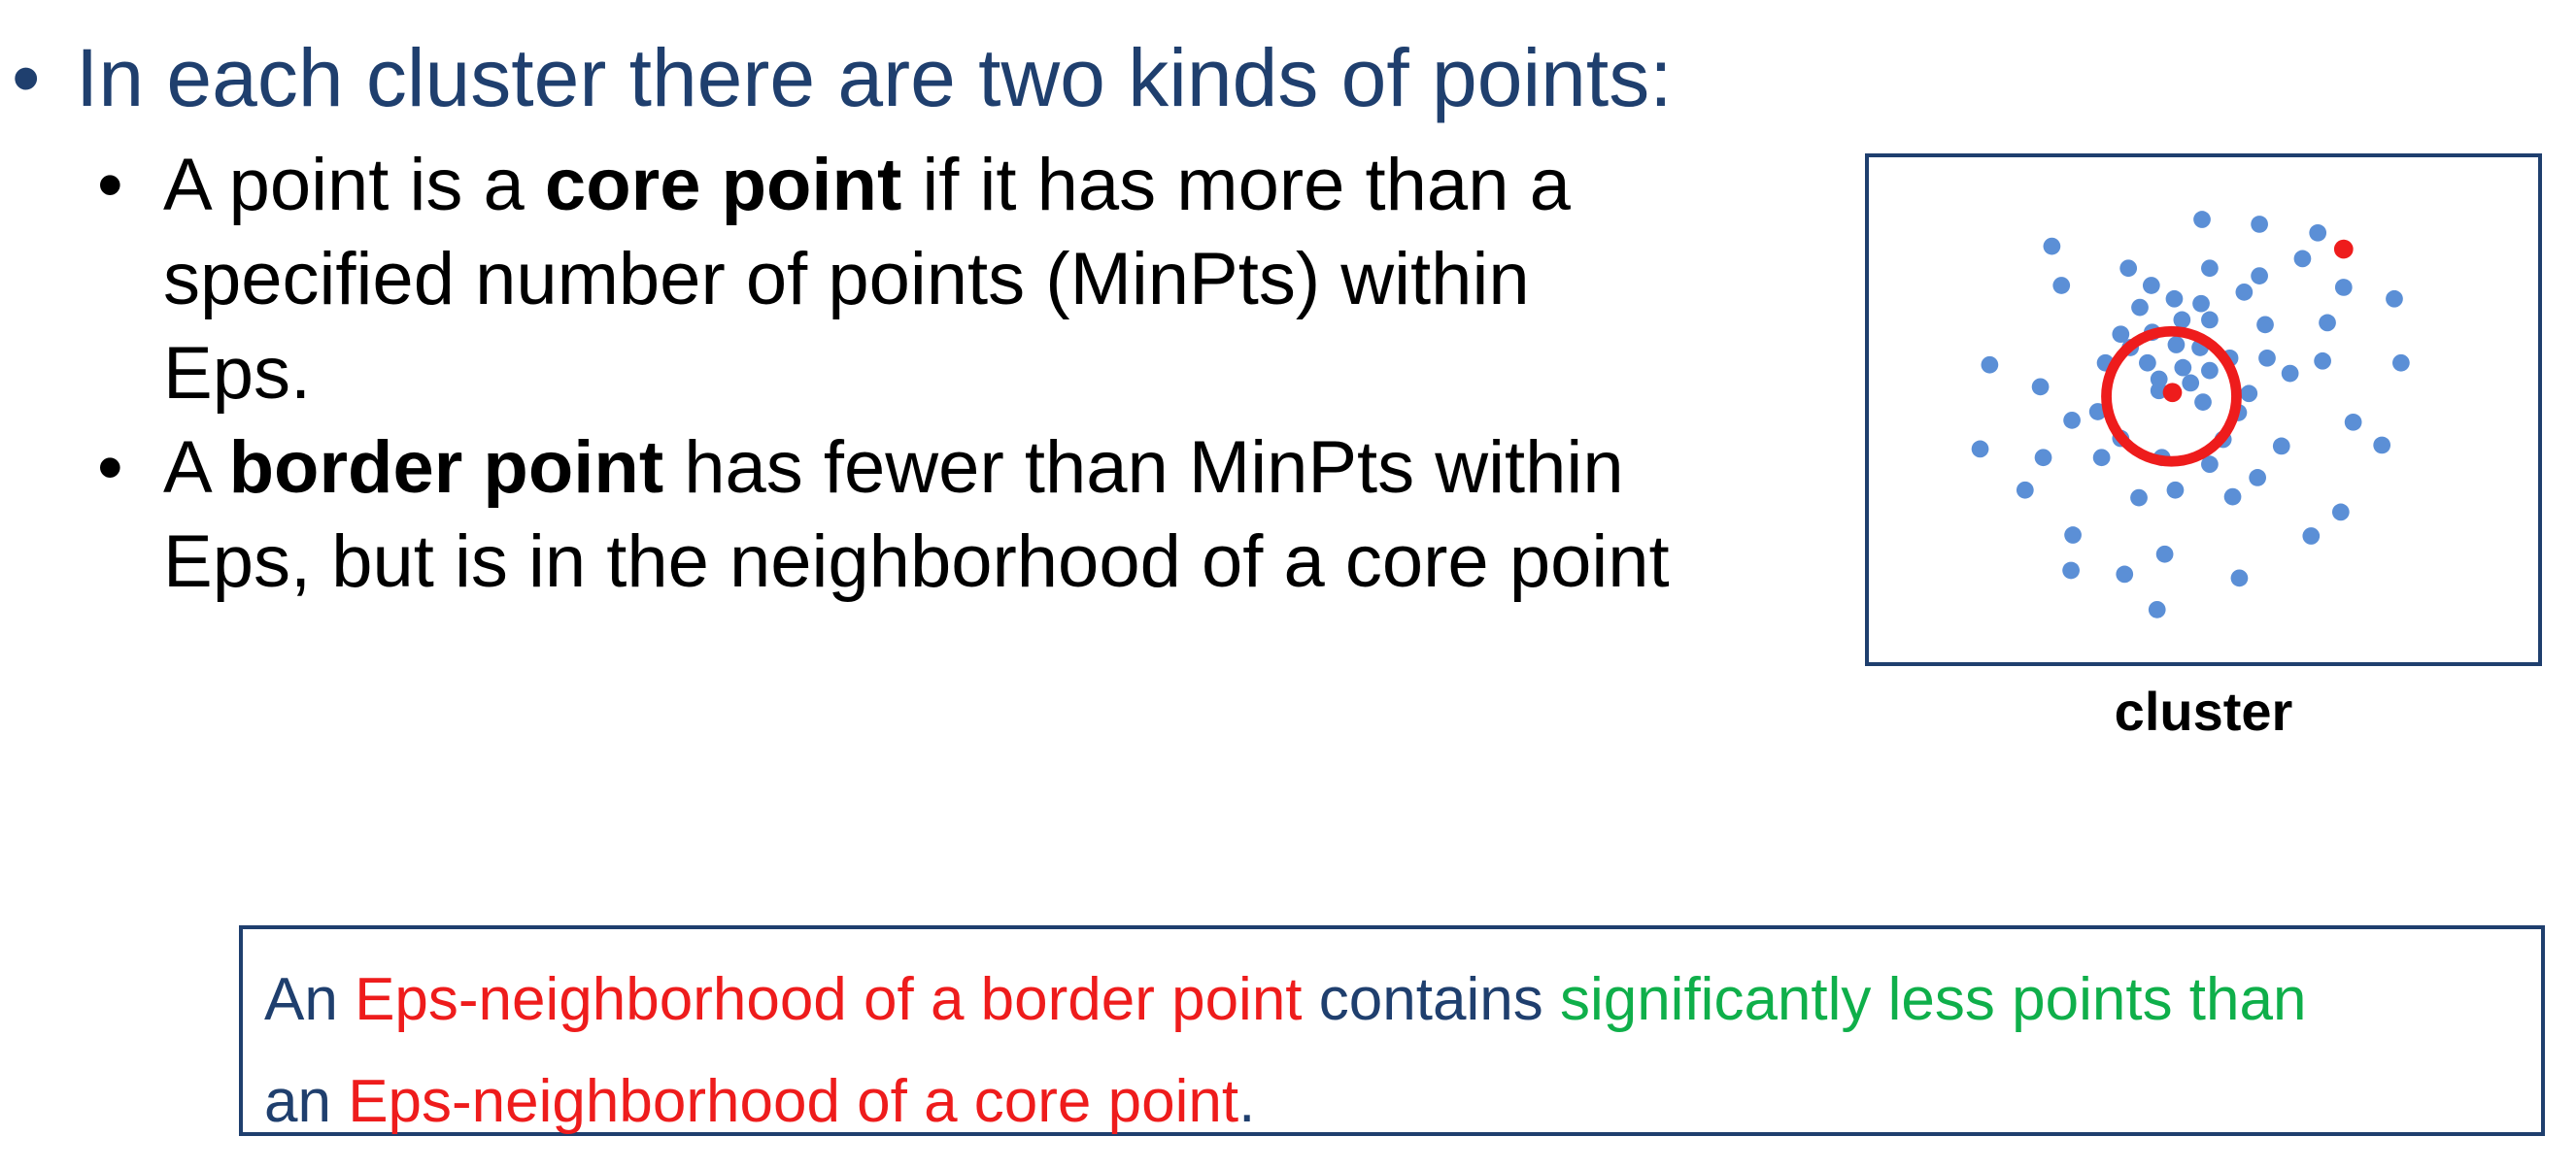 This screenshot has height=1170, width=2576. I want to click on def-contains: contains, so click(1431, 999).